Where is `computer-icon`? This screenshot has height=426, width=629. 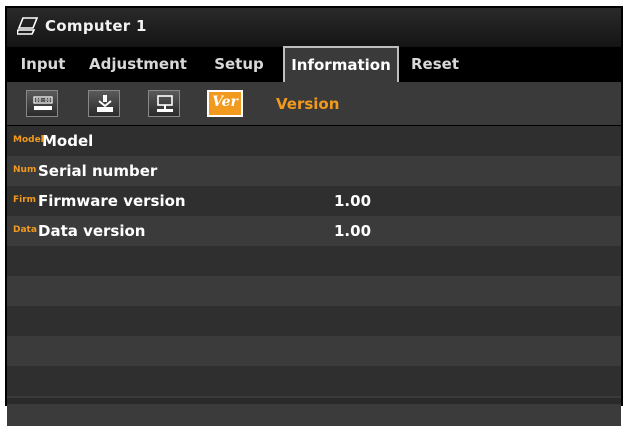
computer-icon is located at coordinates (28, 26).